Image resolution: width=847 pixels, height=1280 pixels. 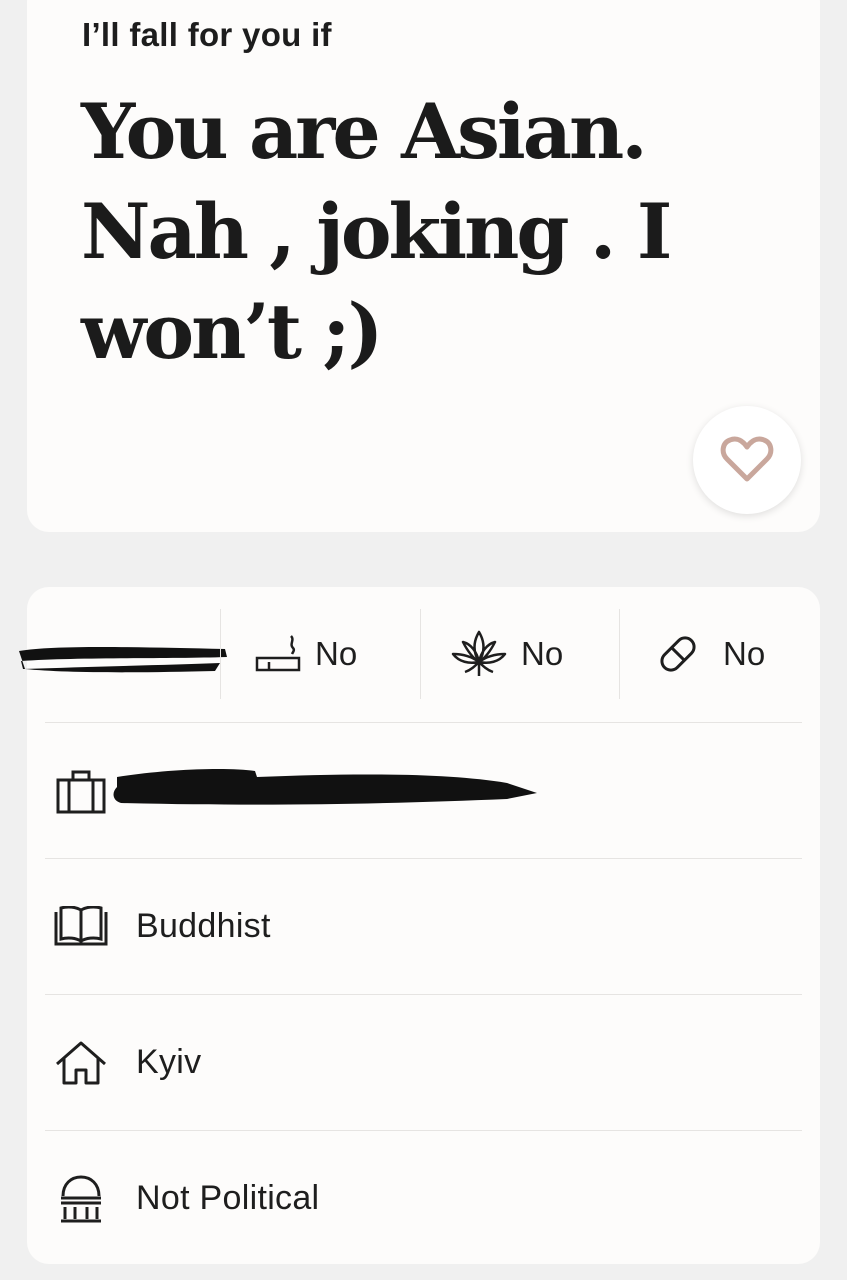 I want to click on book-icon, so click(x=81, y=927).